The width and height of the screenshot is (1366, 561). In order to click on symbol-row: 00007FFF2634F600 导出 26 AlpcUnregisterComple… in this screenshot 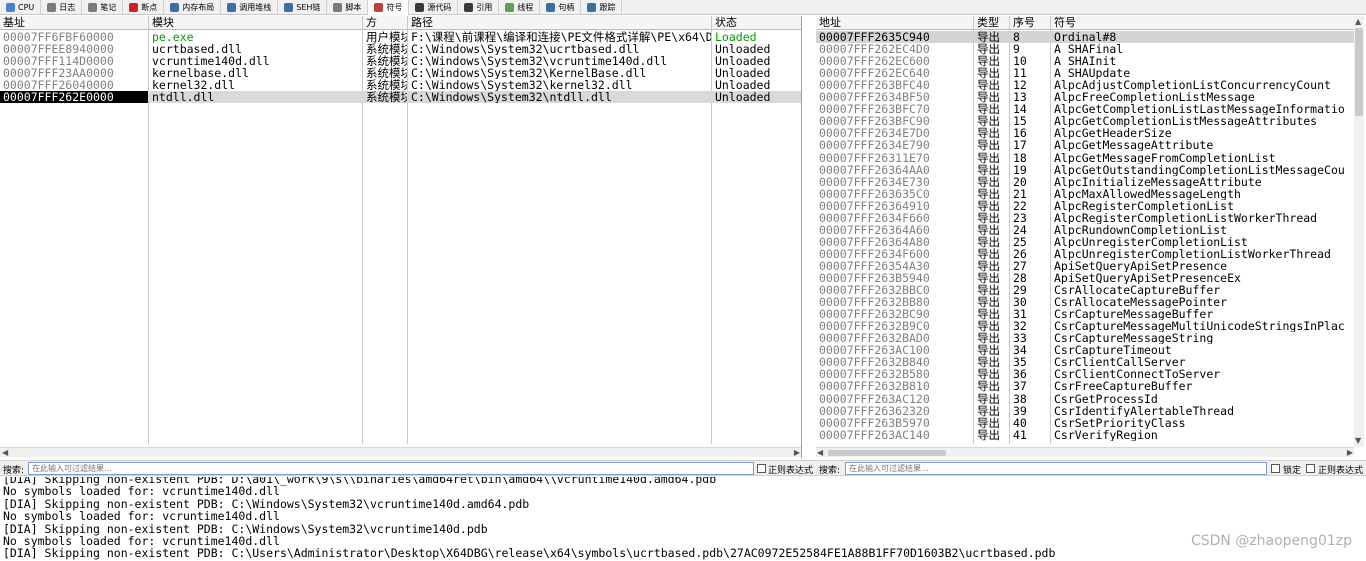, I will do `click(1085, 254)`.